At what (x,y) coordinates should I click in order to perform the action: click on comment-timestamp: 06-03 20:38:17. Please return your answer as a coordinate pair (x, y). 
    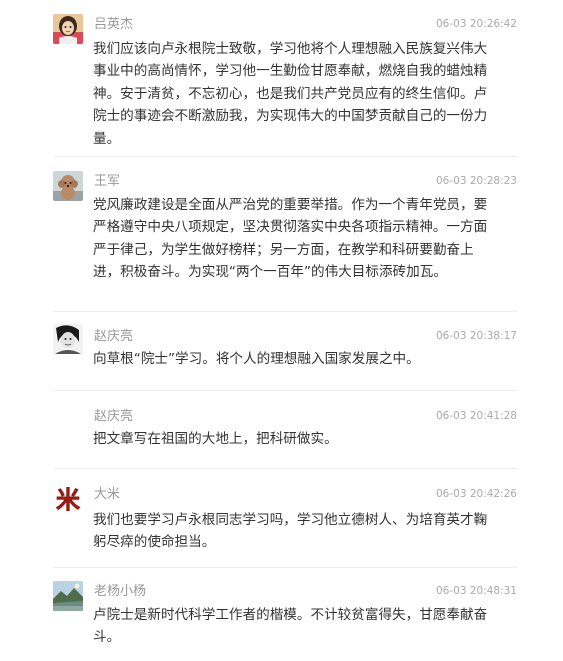
    Looking at the image, I should click on (476, 336).